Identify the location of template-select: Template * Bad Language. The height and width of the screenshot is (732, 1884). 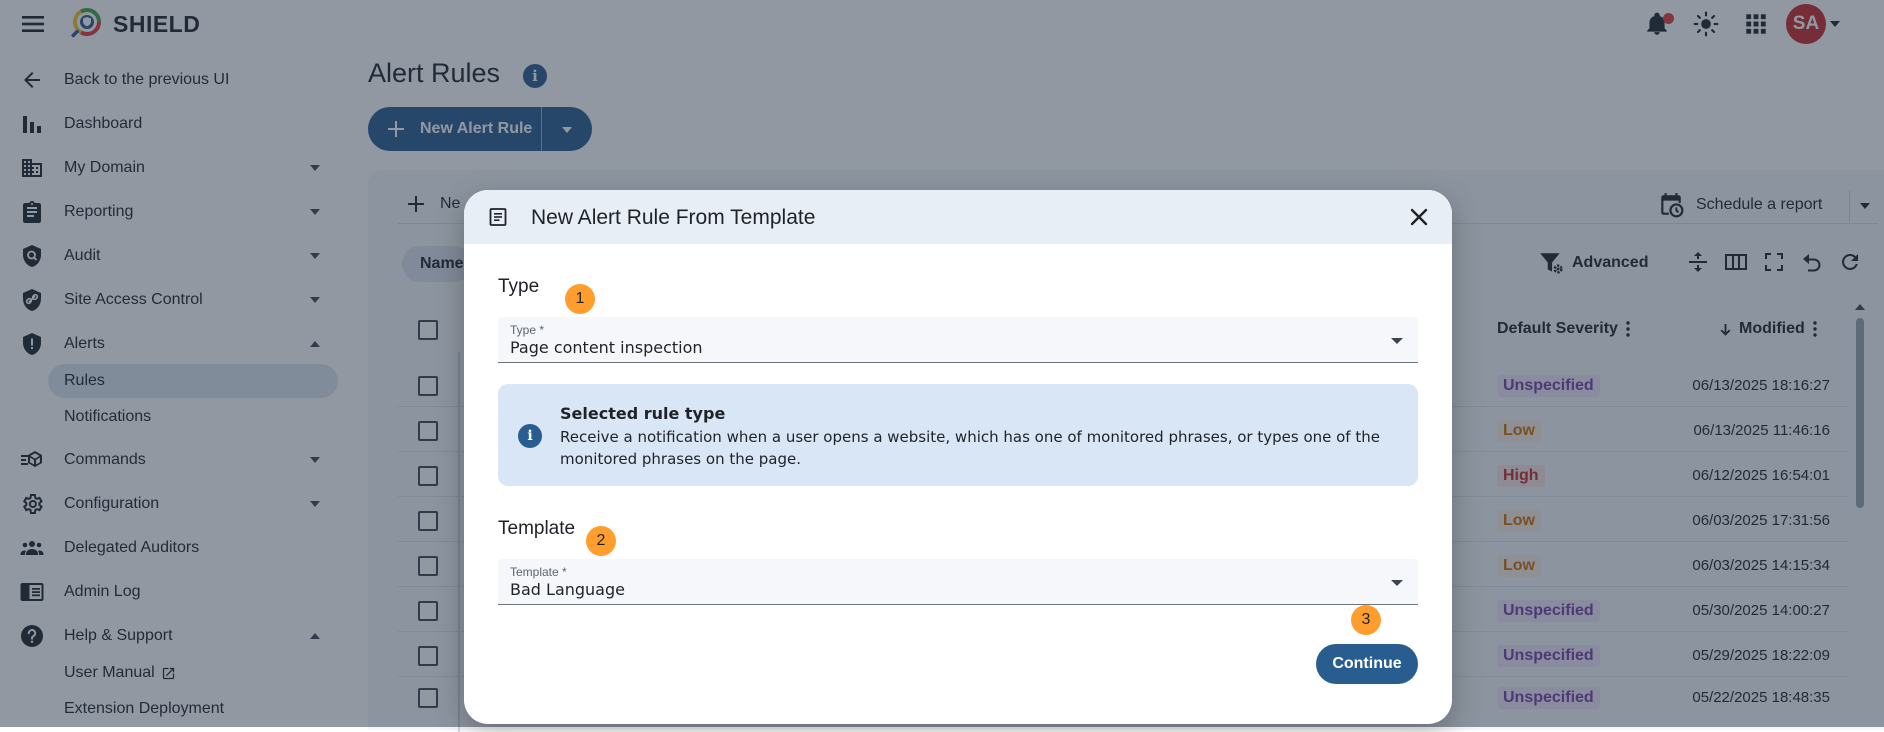
(958, 582).